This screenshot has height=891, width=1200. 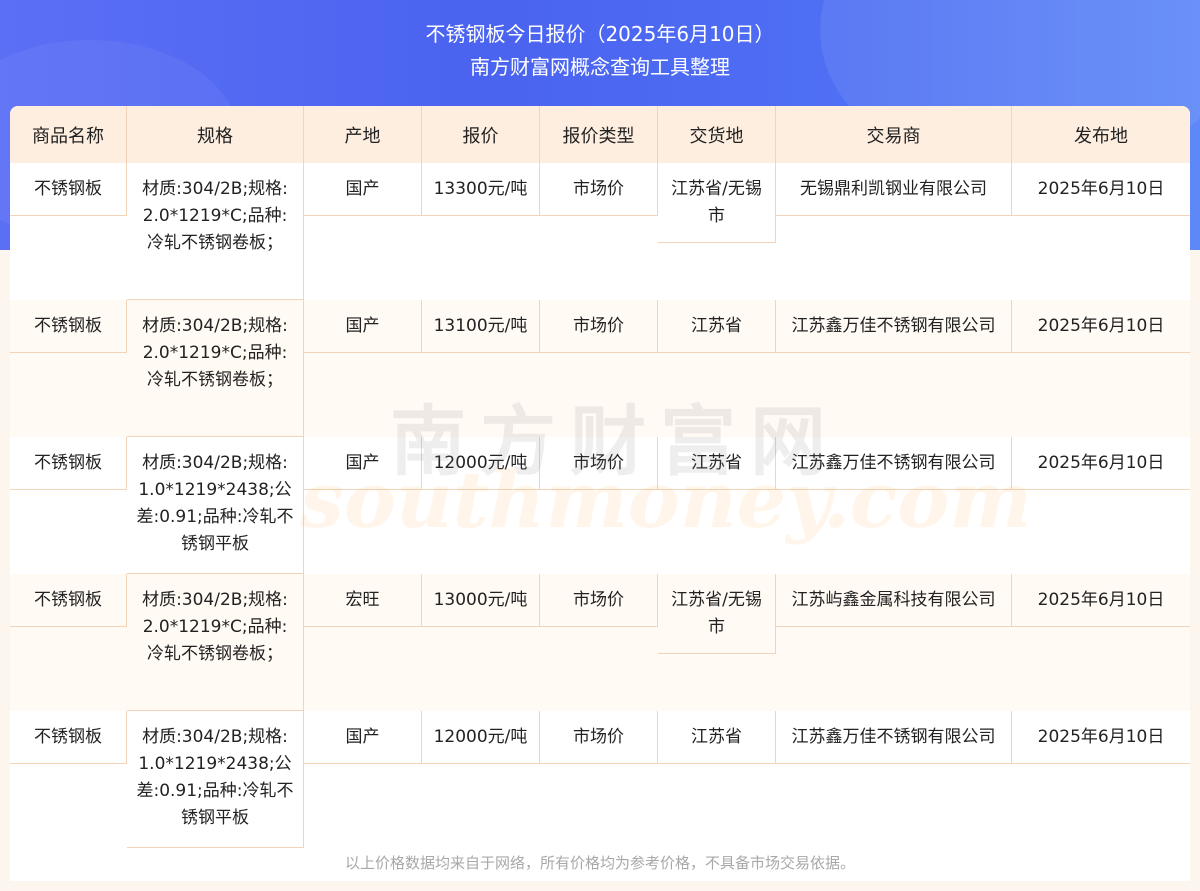 What do you see at coordinates (68, 134) in the screenshot?
I see `column-header-product: 商品名称` at bounding box center [68, 134].